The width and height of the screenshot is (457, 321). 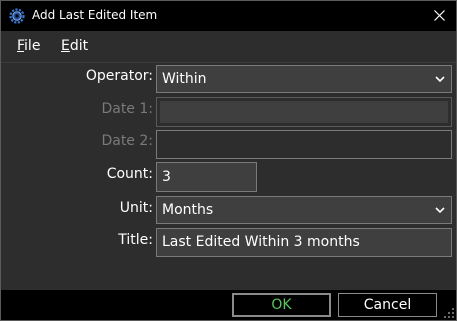 I want to click on menu-file-label: ile, so click(x=32, y=46).